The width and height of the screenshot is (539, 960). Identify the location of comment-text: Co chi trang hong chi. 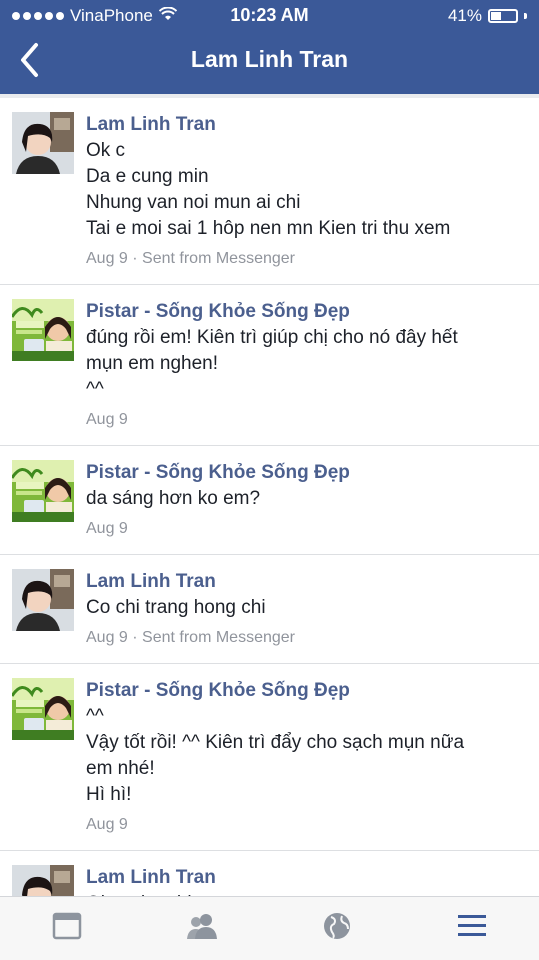
(176, 607).